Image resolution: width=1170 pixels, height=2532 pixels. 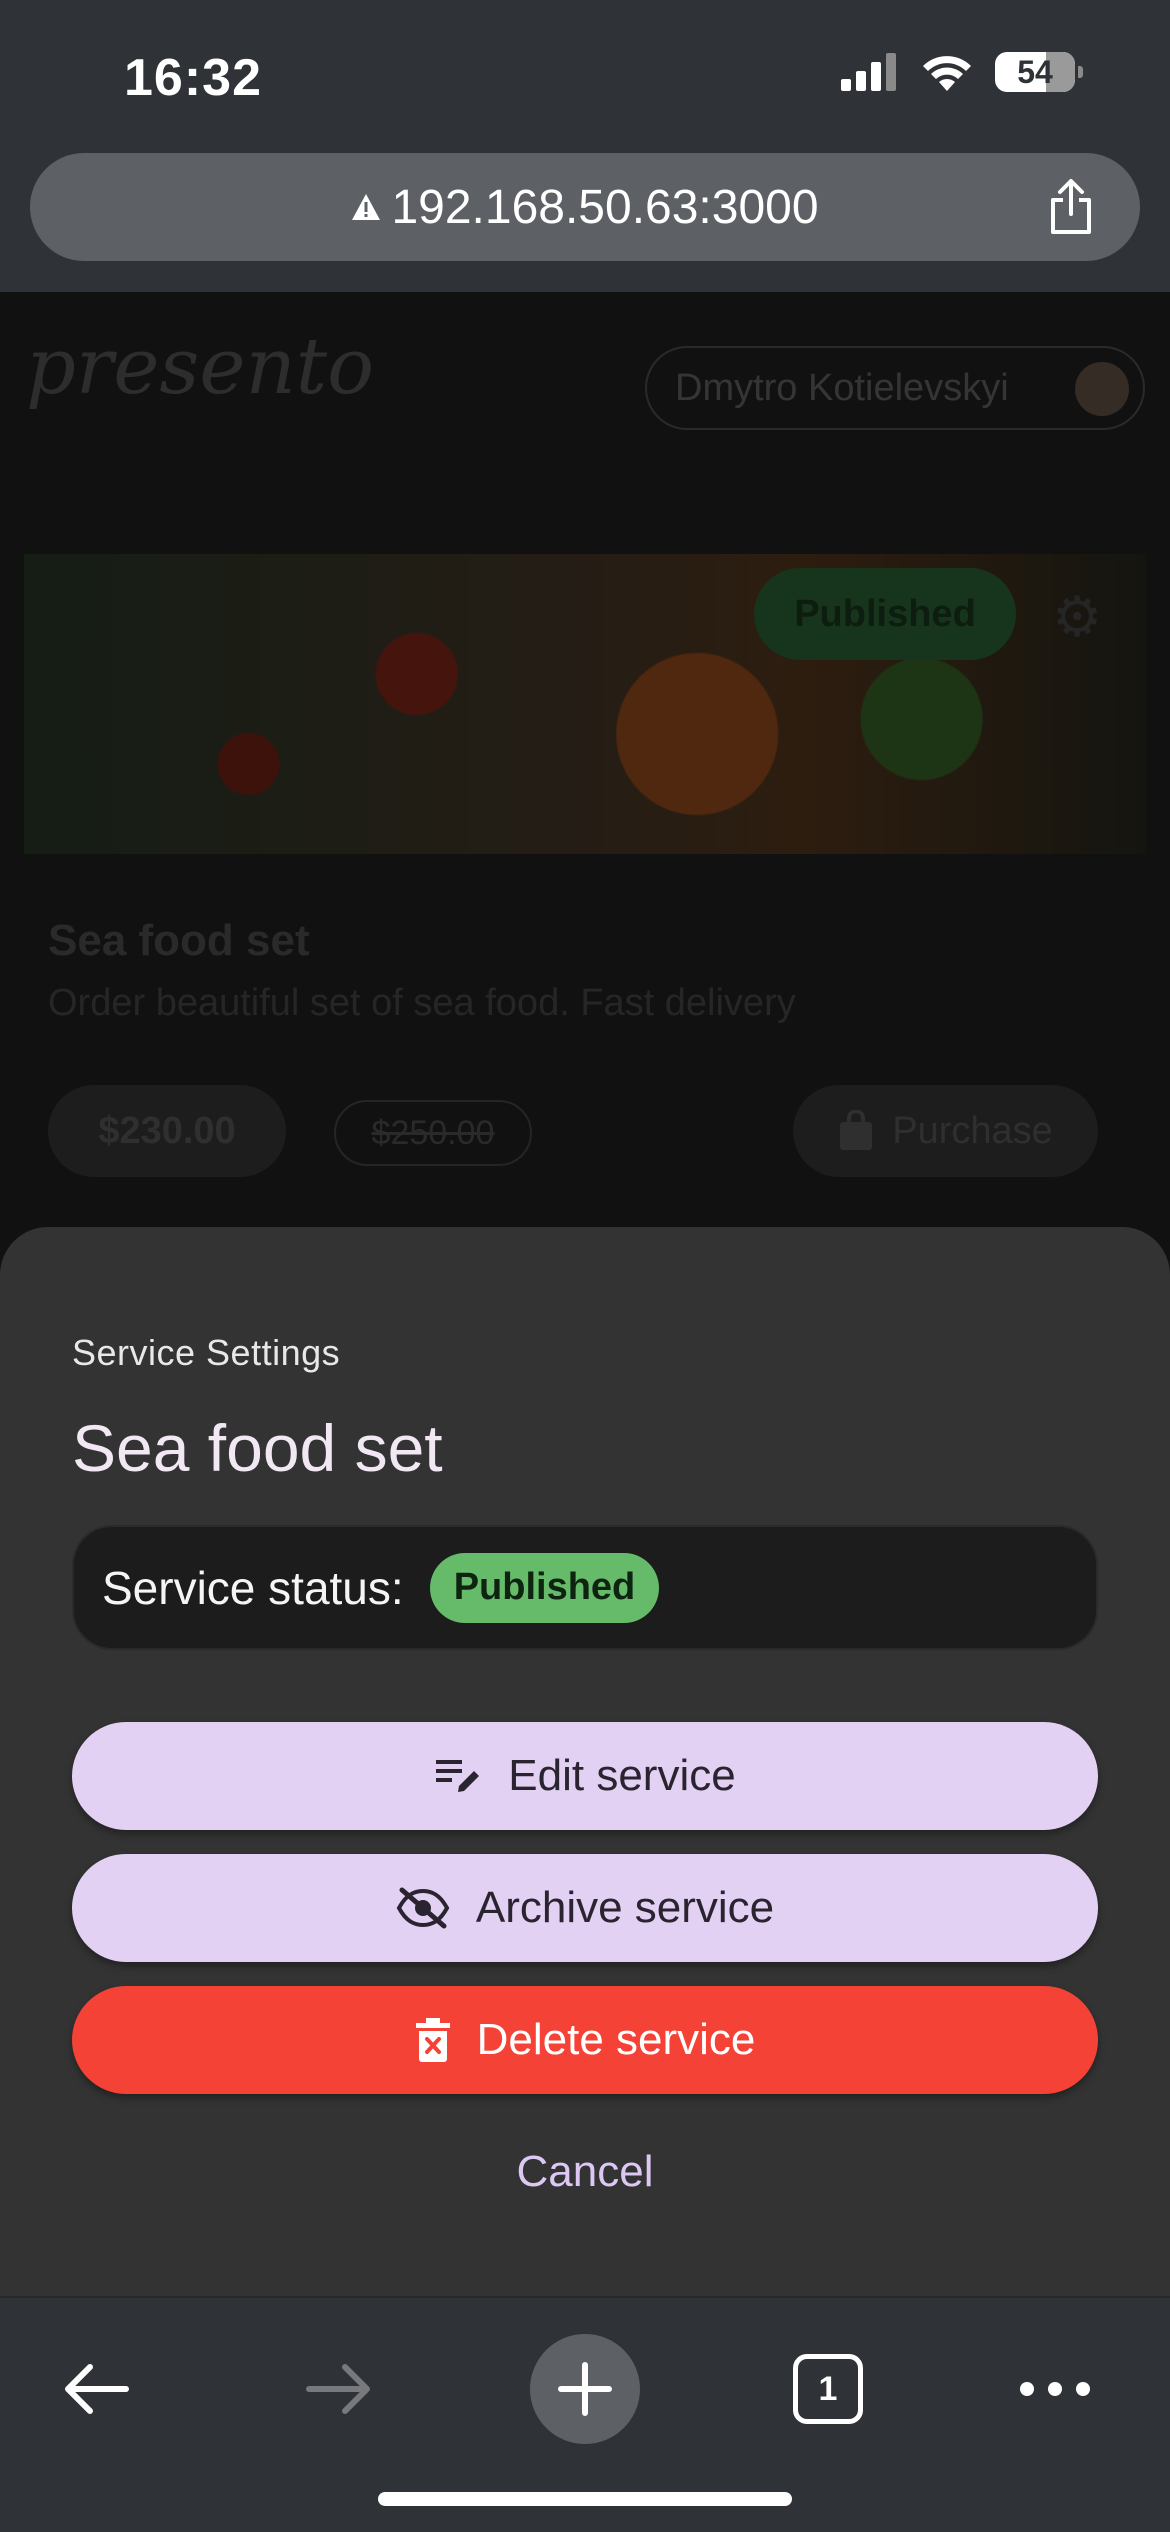 What do you see at coordinates (947, 73) in the screenshot?
I see `wifi-icon` at bounding box center [947, 73].